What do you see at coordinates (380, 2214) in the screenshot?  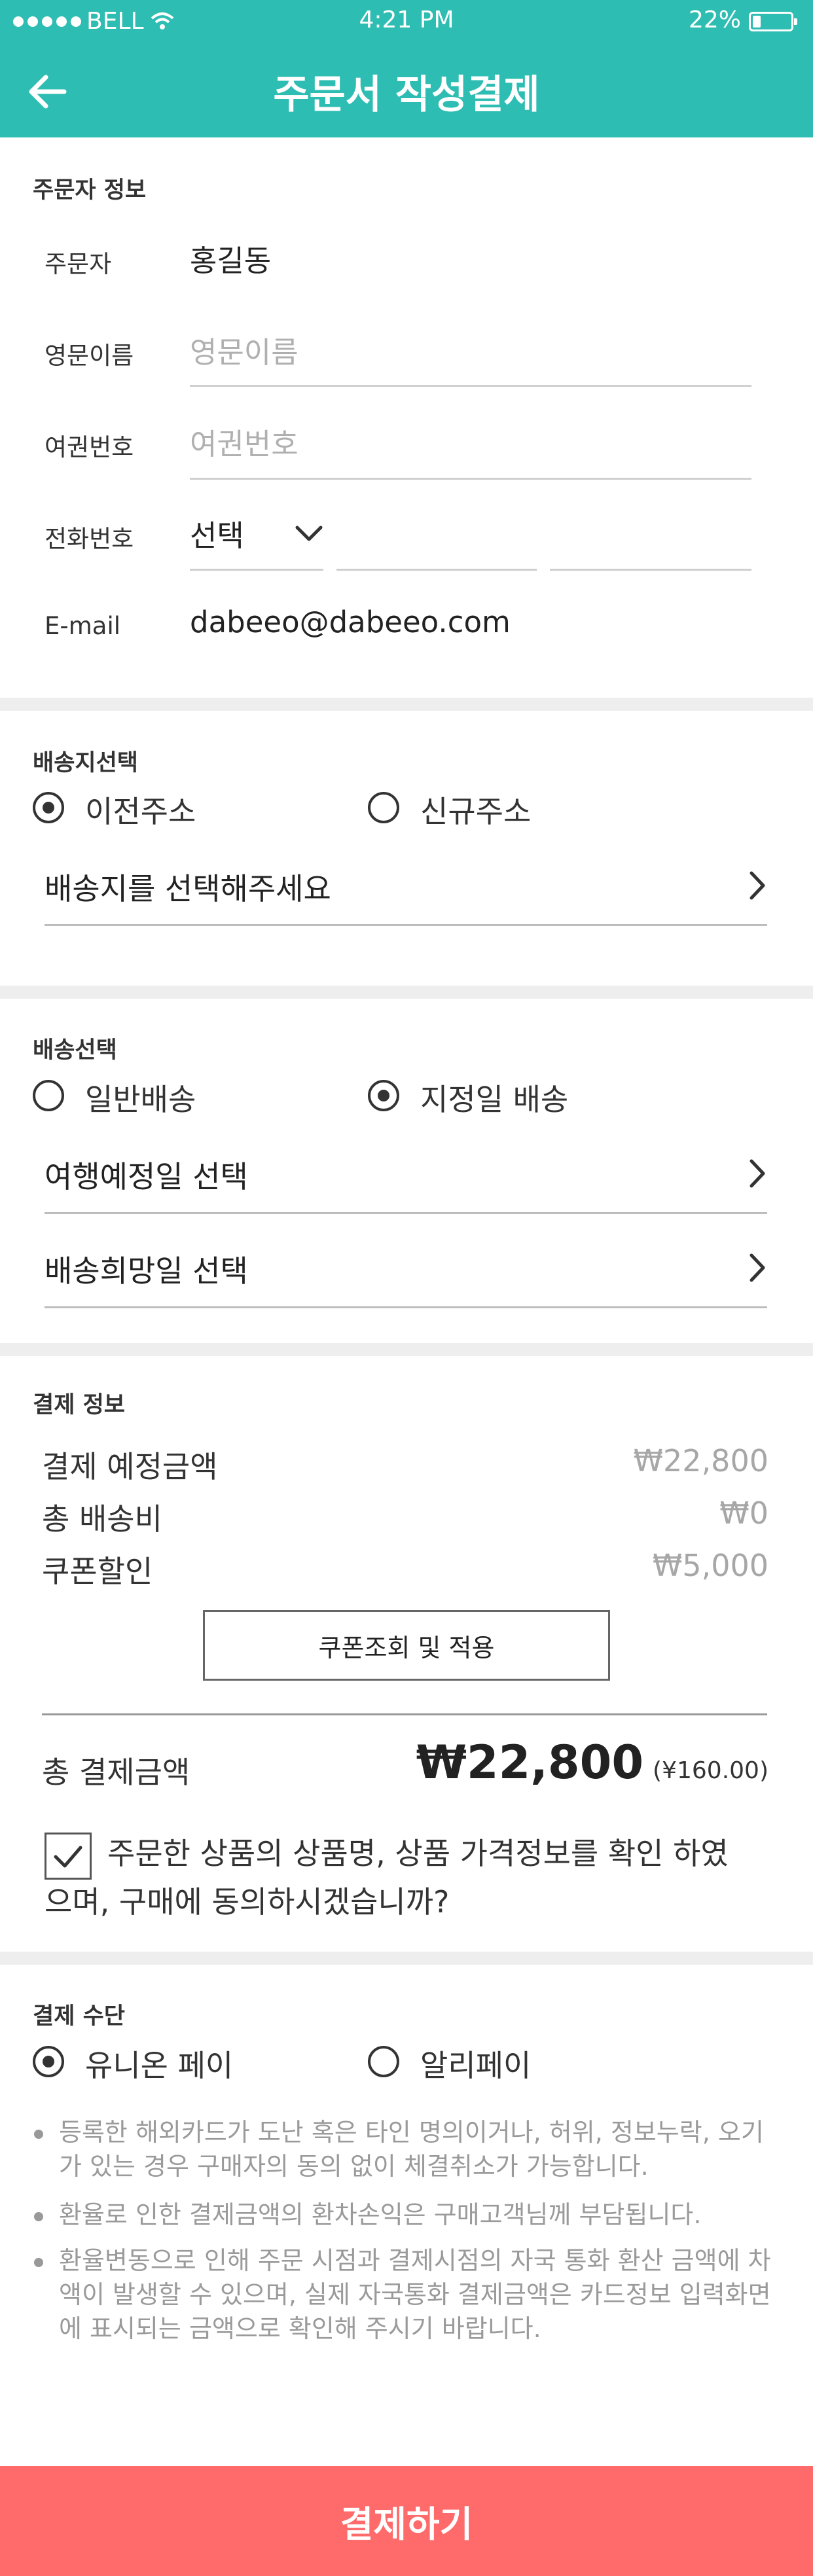 I see `notice-item: 환율로 인한 결제금액의 환차손익은 구매고객님께 부담됩니다.` at bounding box center [380, 2214].